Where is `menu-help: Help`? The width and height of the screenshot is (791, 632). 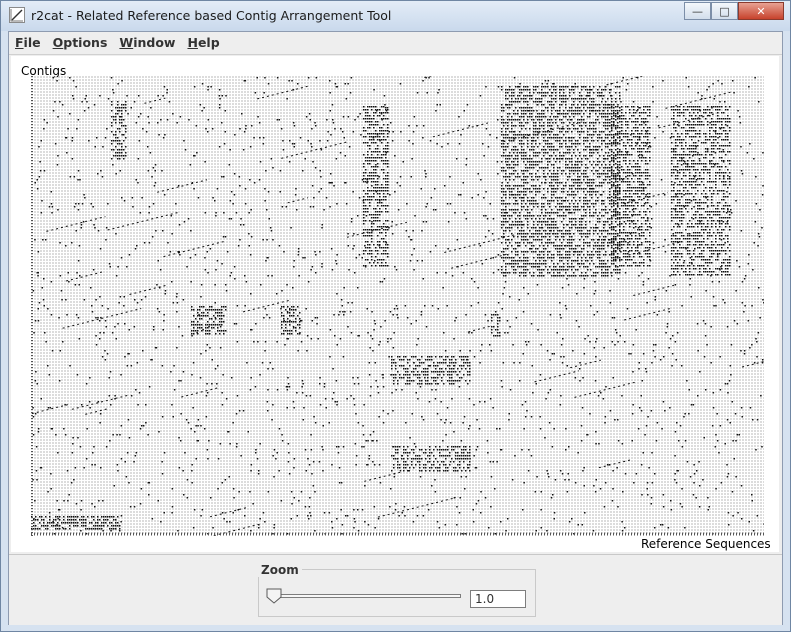 menu-help: Help is located at coordinates (203, 43).